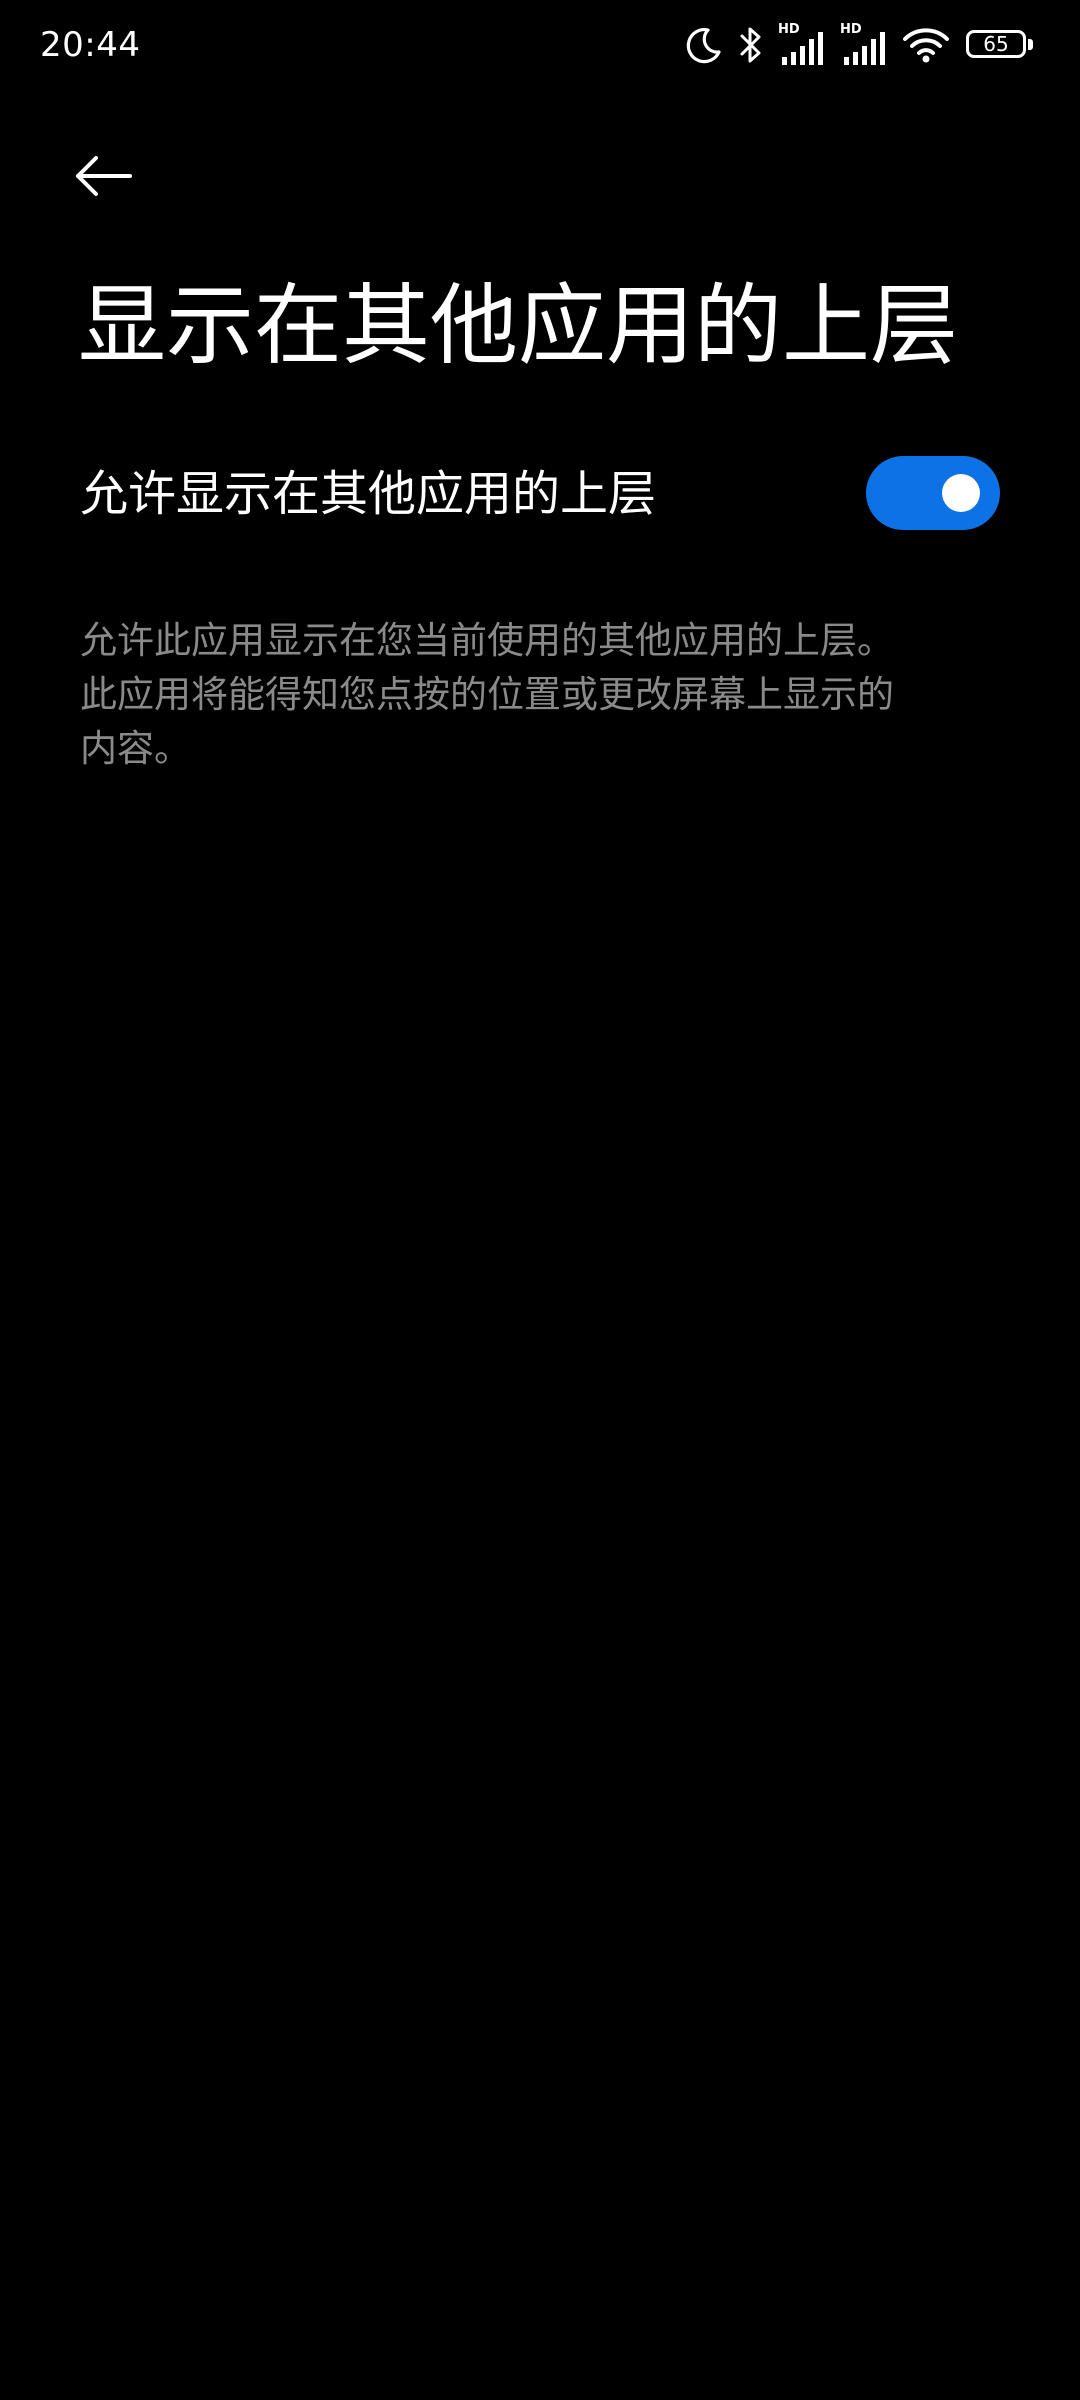  I want to click on wifi-icon, so click(926, 45).